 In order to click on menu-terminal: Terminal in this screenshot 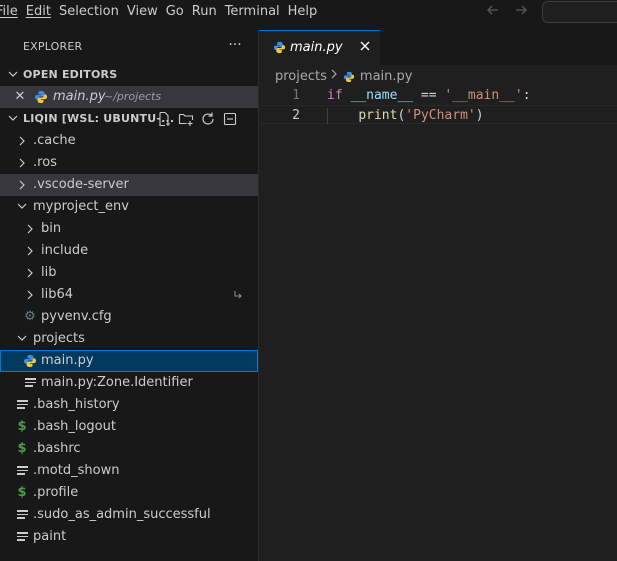, I will do `click(256, 12)`.